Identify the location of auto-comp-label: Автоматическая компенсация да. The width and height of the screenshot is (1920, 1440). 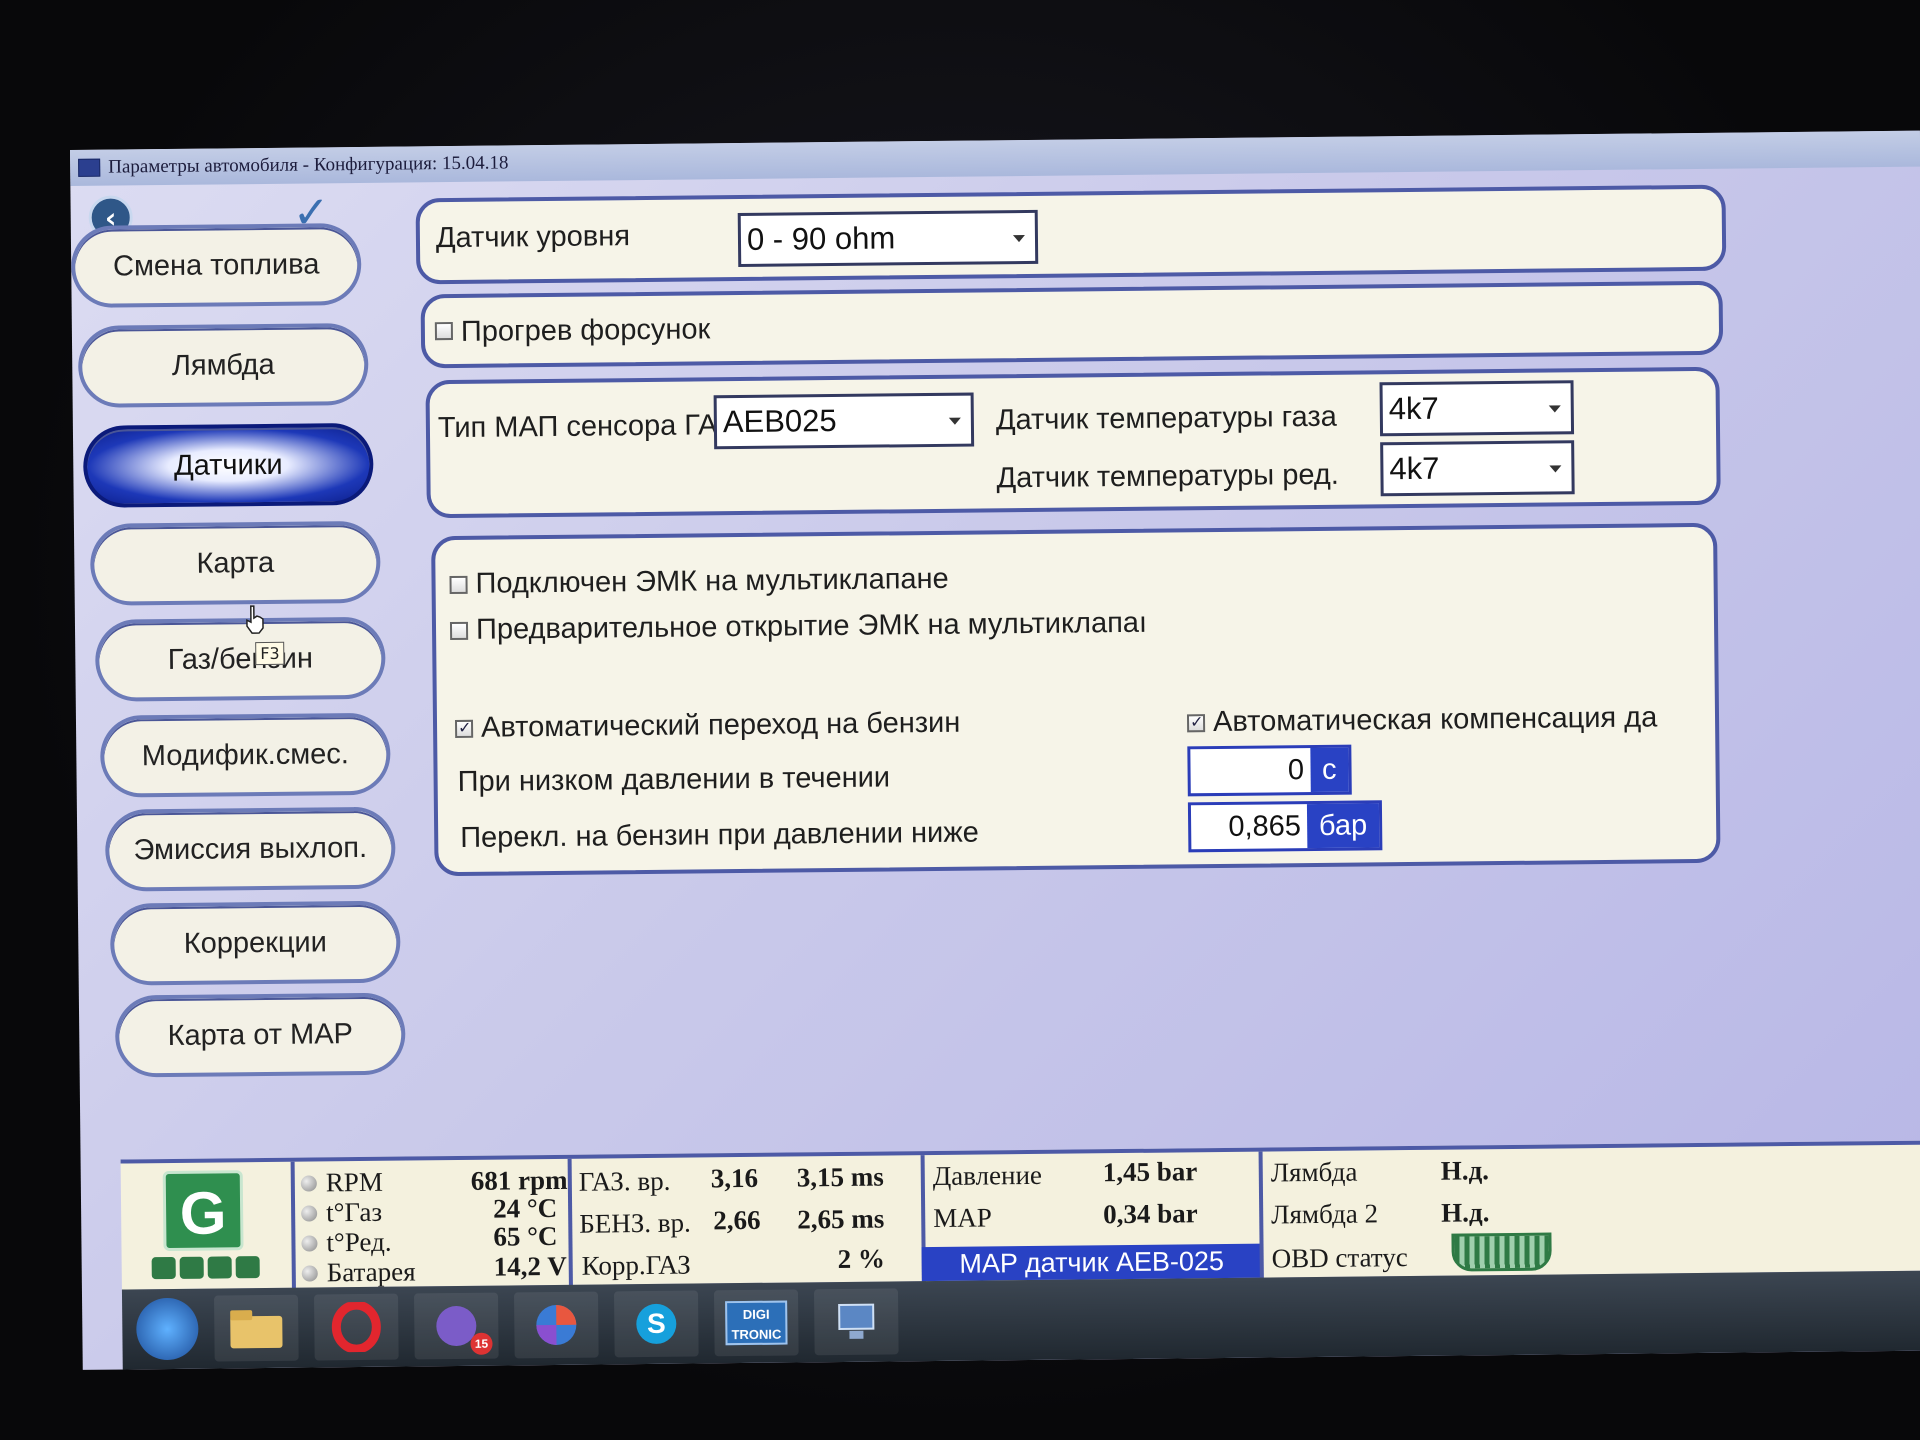
(1435, 720).